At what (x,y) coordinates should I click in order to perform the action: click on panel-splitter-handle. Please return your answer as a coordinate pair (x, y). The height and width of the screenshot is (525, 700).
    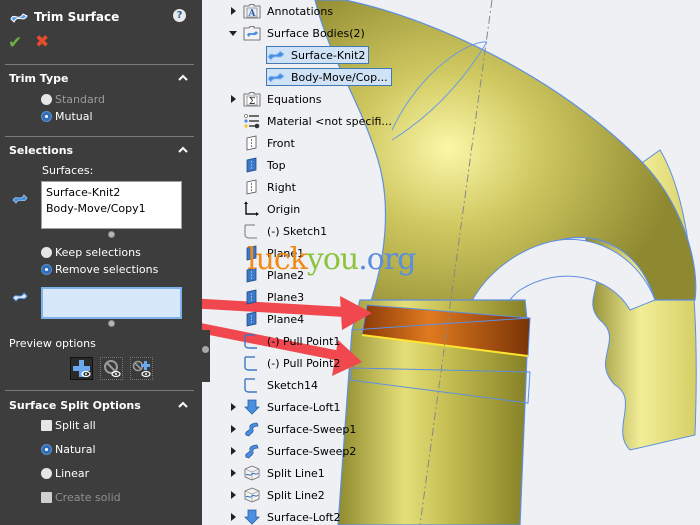
    Looking at the image, I should click on (205, 349).